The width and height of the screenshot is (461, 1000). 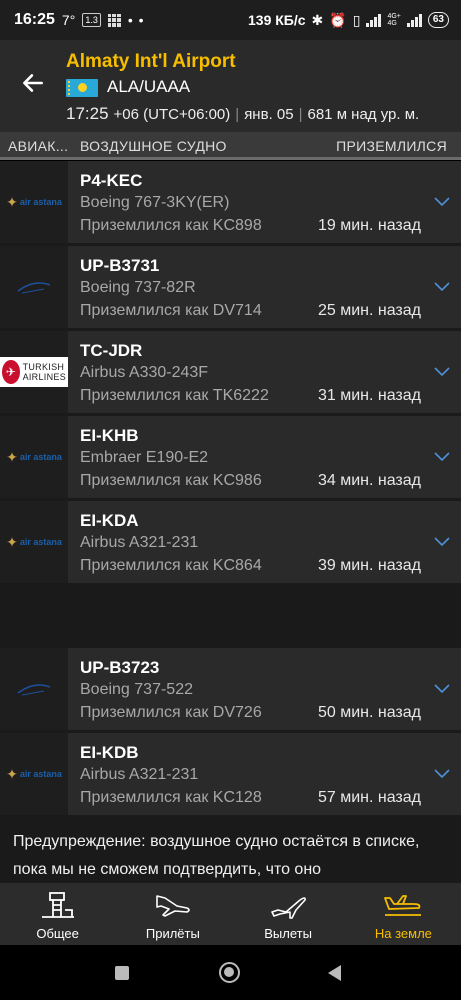 What do you see at coordinates (172, 114) in the screenshot?
I see `timezone: +06 (UTC+06:00)` at bounding box center [172, 114].